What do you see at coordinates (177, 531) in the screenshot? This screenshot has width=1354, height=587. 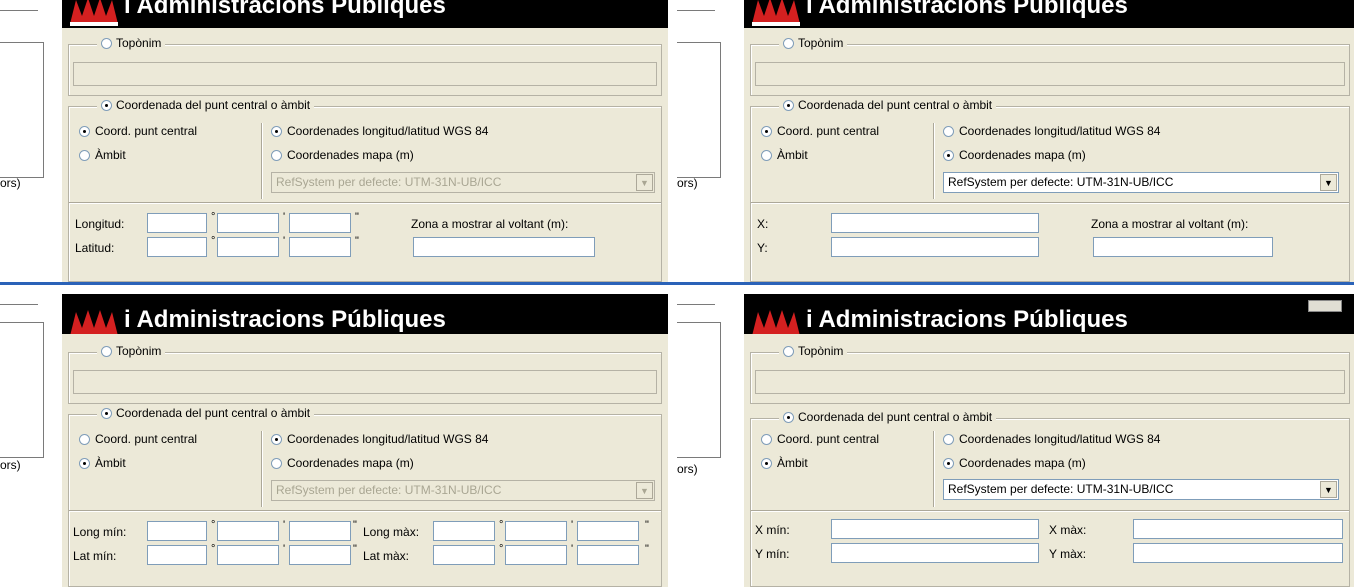 I see `long-min-deg-input` at bounding box center [177, 531].